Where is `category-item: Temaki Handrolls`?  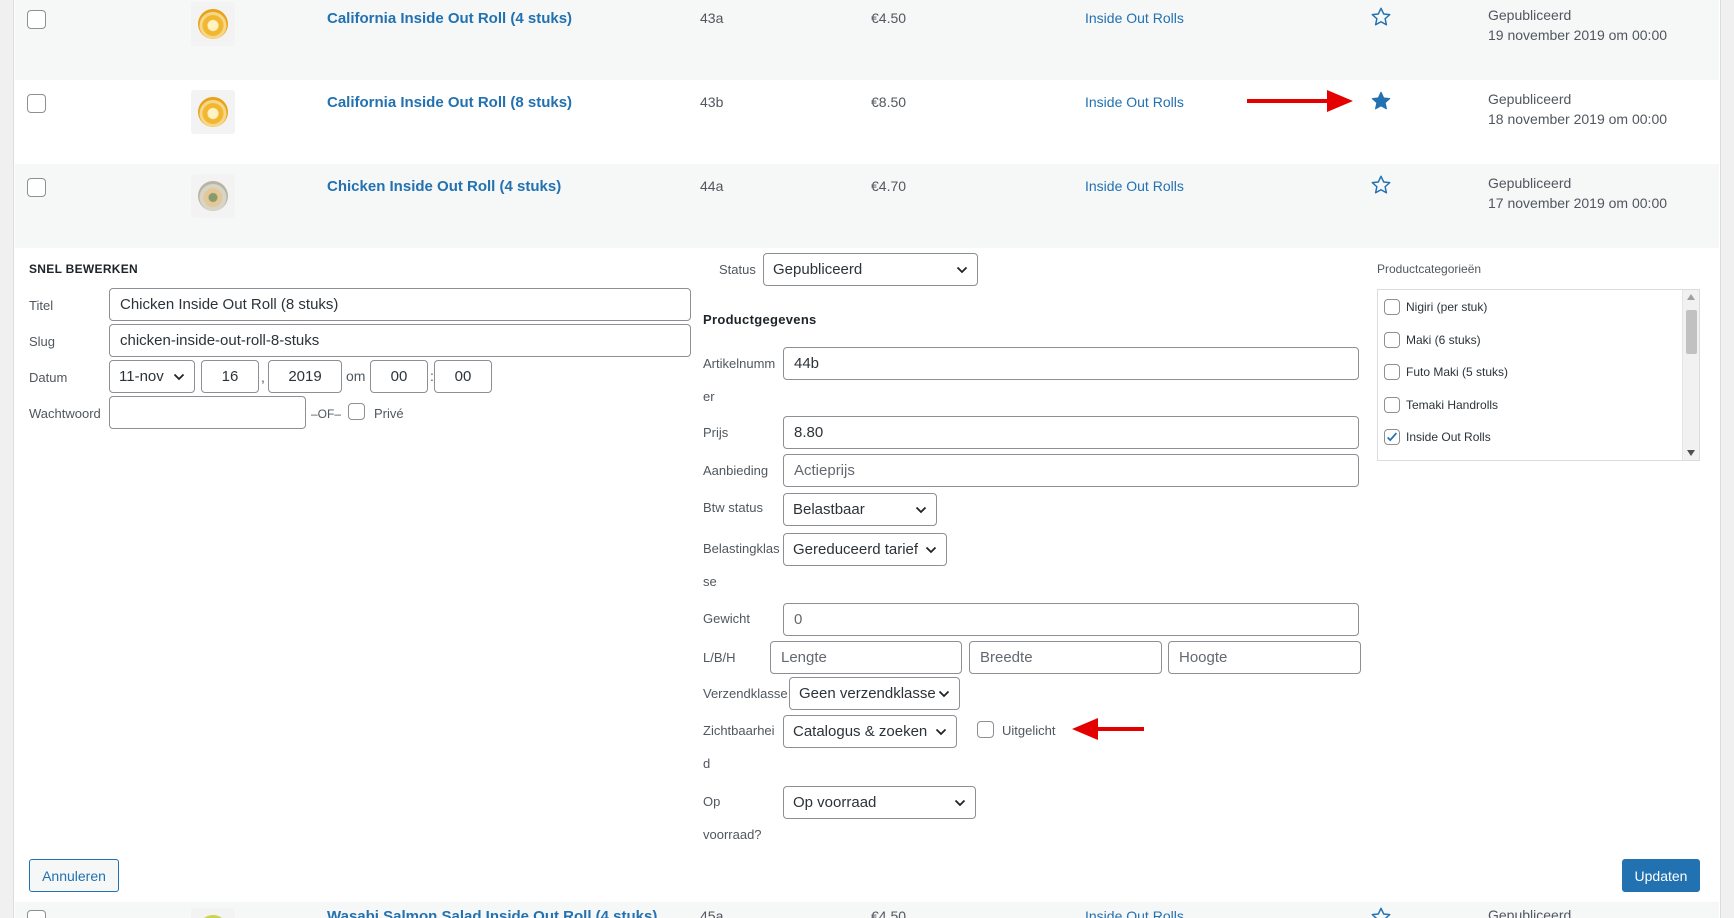 category-item: Temaki Handrolls is located at coordinates (1441, 405).